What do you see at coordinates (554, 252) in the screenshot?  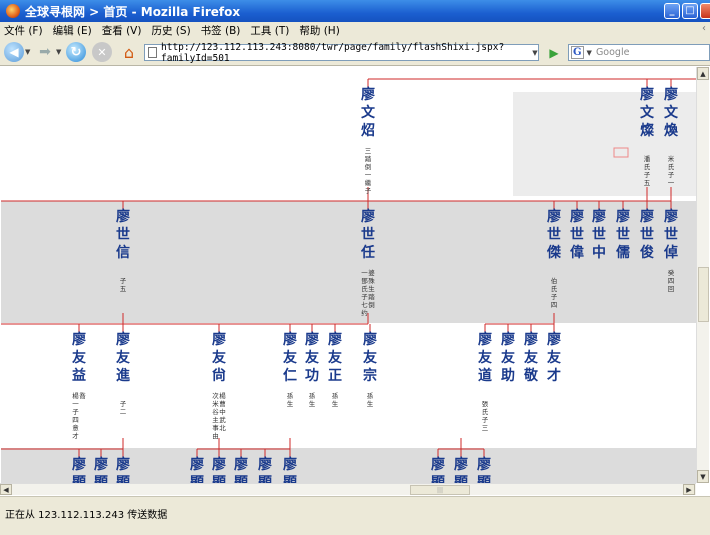 I see `person-name-char: 傑` at bounding box center [554, 252].